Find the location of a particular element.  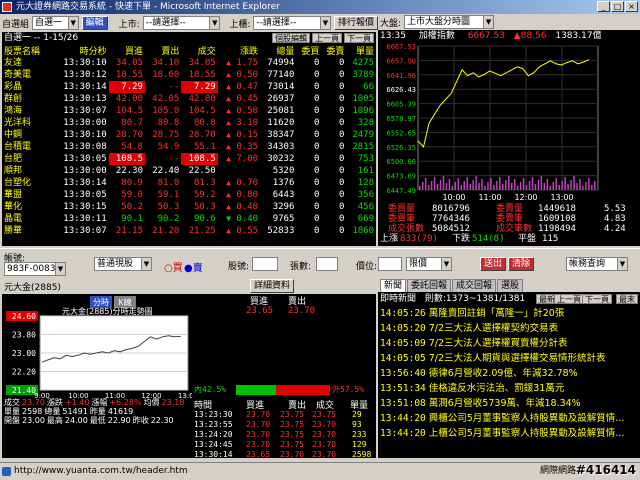

price-type-select: 限價 ▼ is located at coordinates (429, 264).